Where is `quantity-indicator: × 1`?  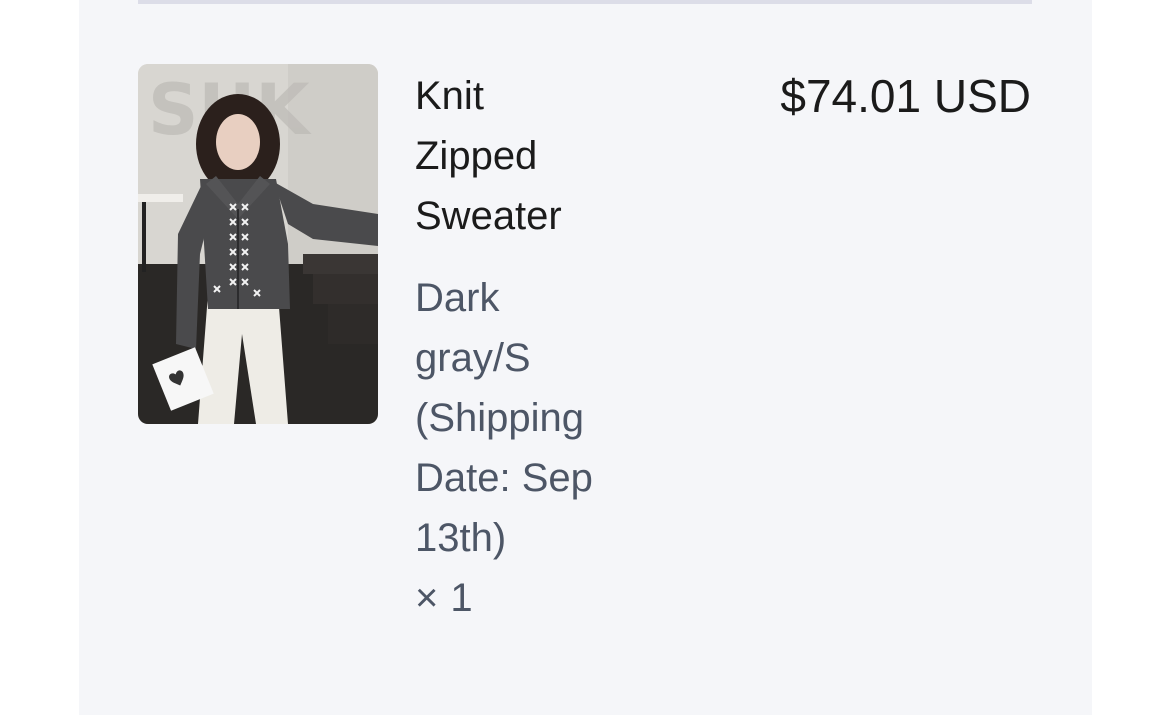 quantity-indicator: × 1 is located at coordinates (444, 598).